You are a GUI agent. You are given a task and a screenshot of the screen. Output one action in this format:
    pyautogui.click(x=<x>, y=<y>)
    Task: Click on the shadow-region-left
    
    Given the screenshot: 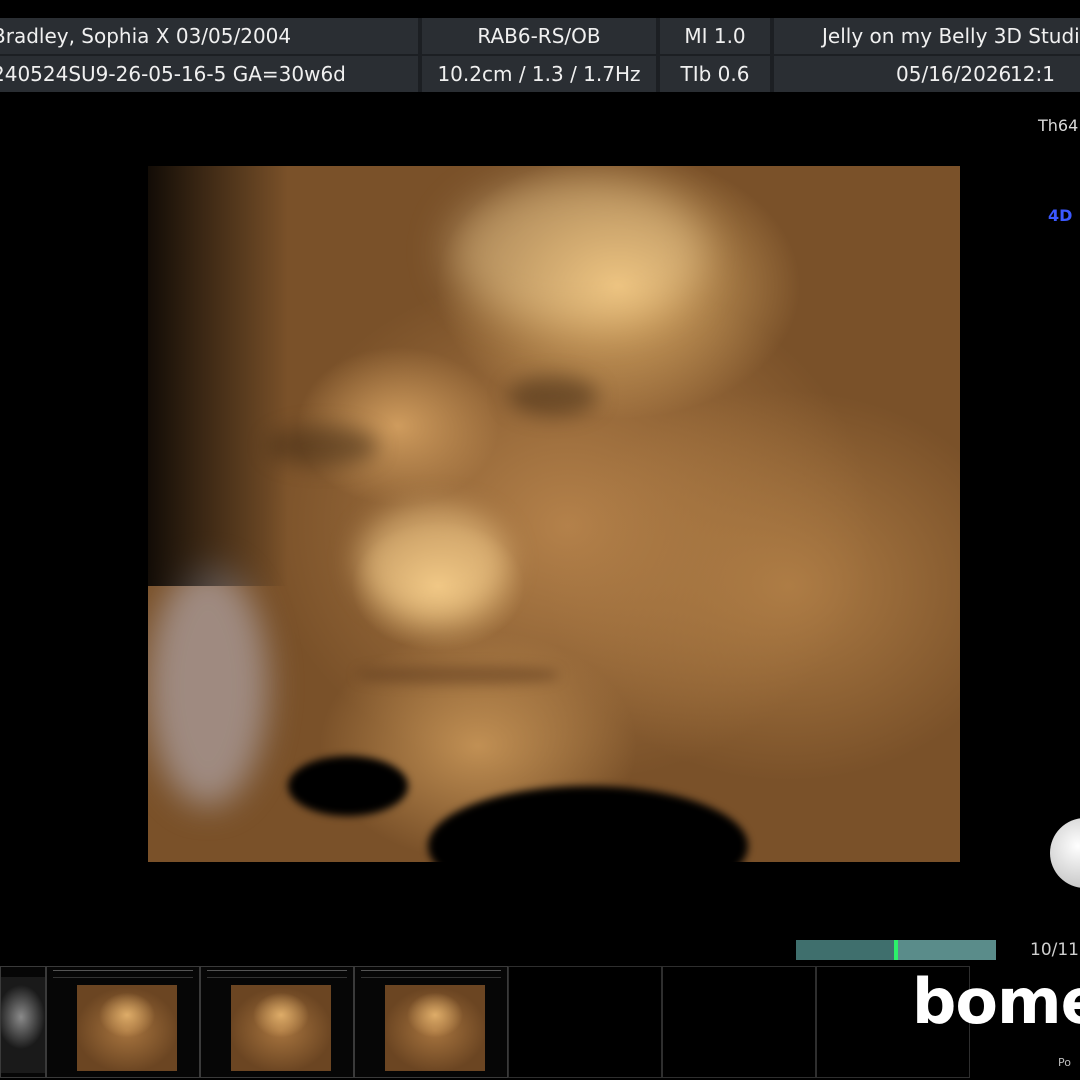 What is the action you would take?
    pyautogui.click(x=348, y=786)
    